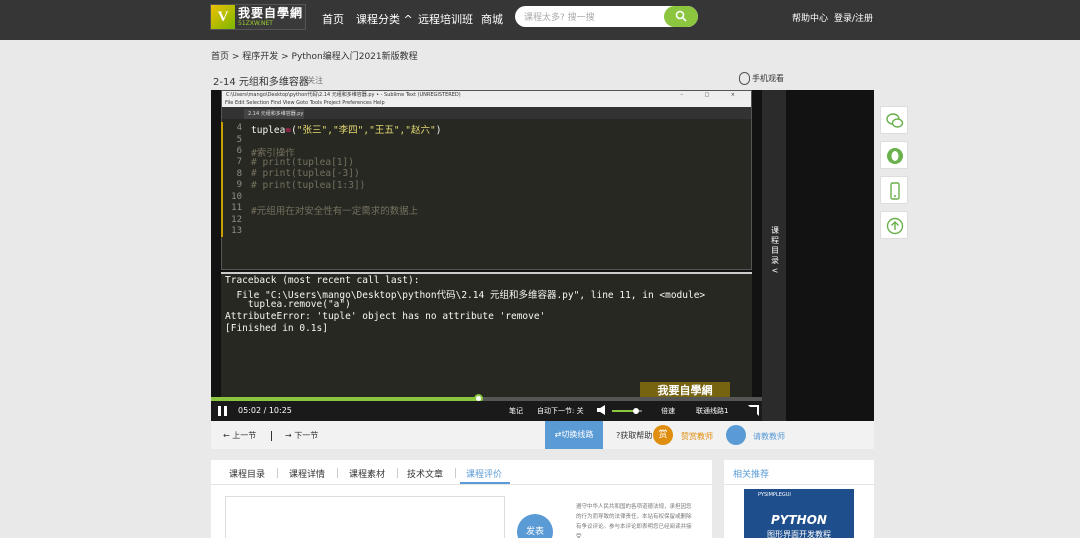 This screenshot has height=538, width=1080. I want to click on catalog-toggle: 课程目录<, so click(775, 251).